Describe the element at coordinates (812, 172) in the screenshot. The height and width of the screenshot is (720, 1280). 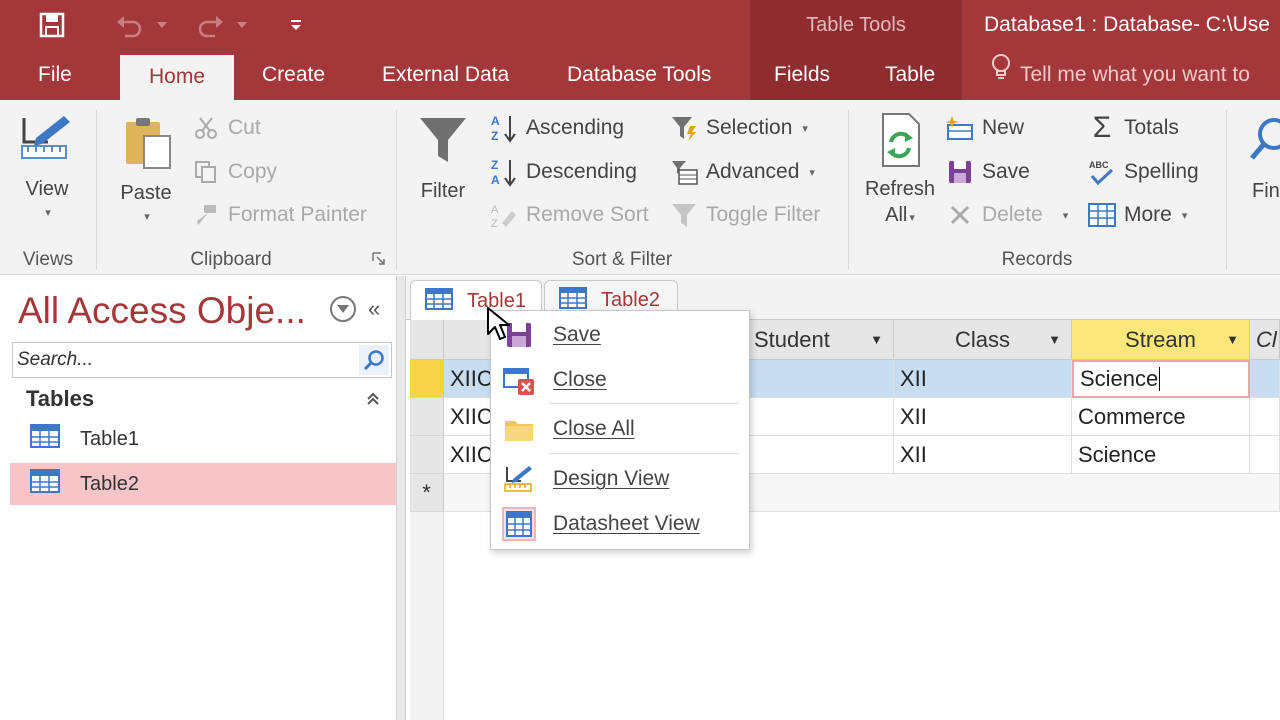
I see `advanced-dropdown-icon: ▾` at that location.